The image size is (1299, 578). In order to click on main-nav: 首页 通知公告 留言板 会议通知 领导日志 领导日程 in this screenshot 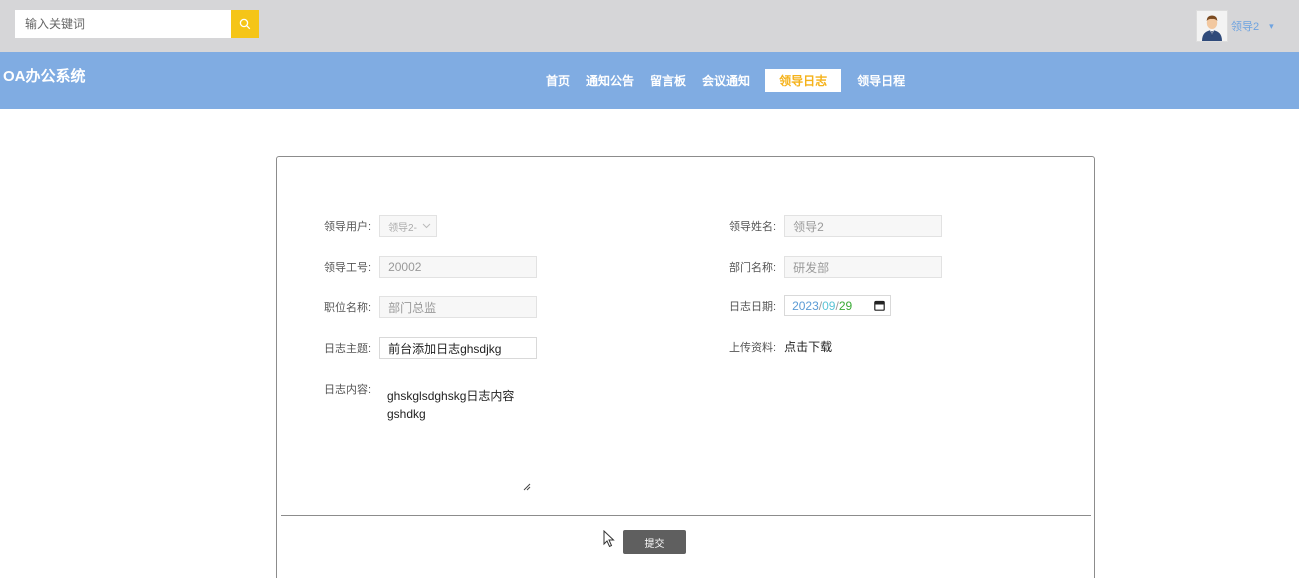, I will do `click(733, 80)`.